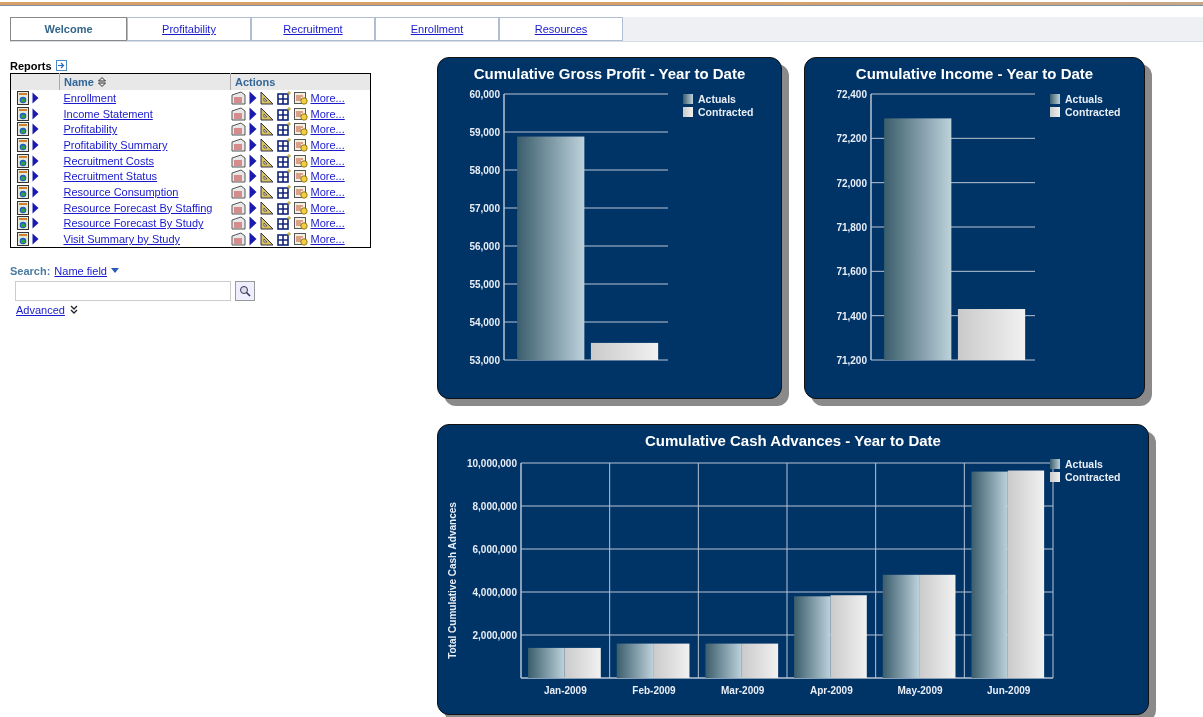  Describe the element at coordinates (138, 207) in the screenshot. I see `report-link: Resource Forecast By Staffing` at that location.